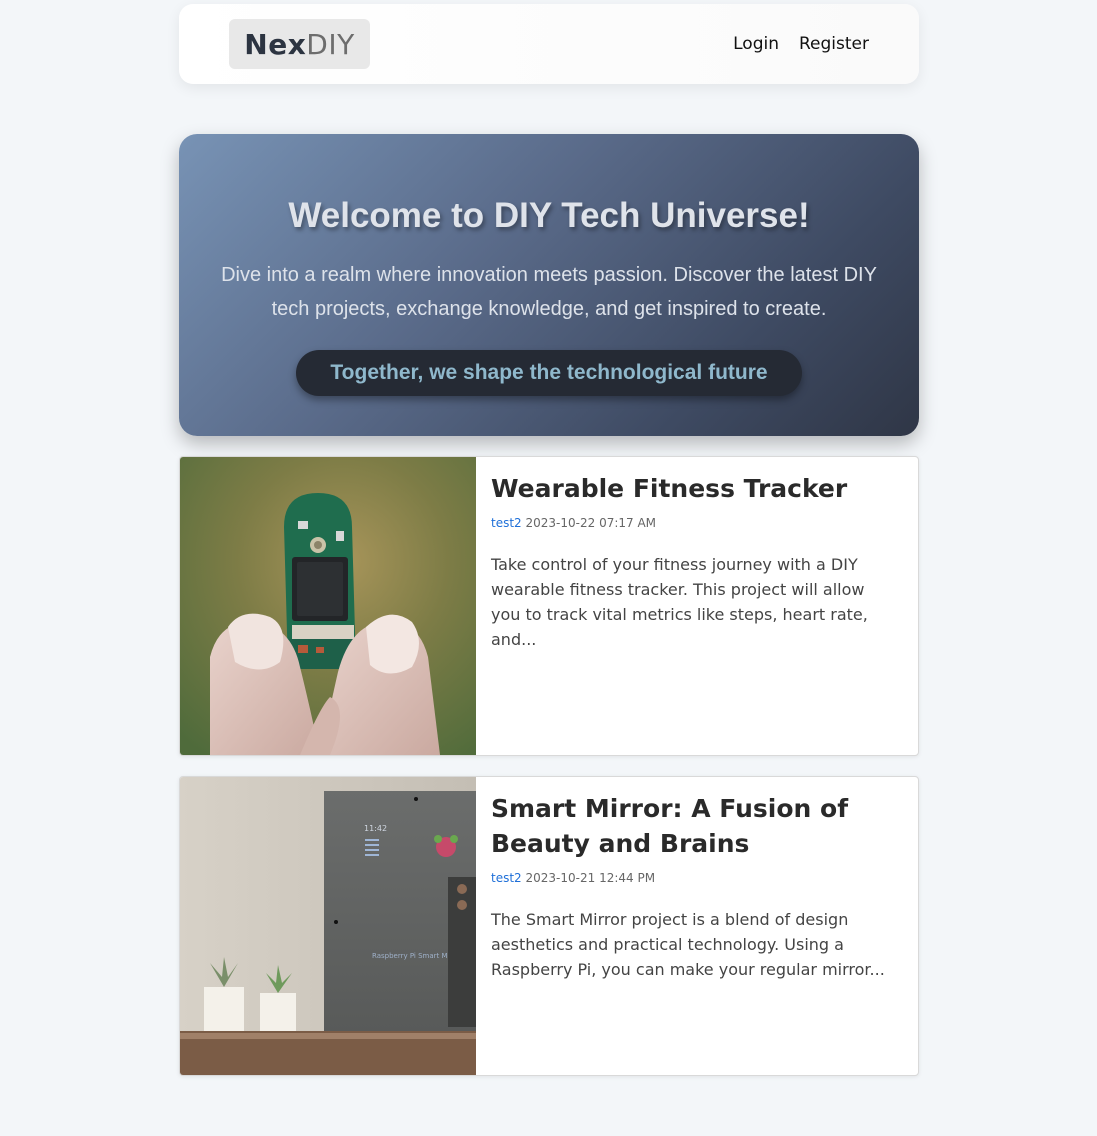 The width and height of the screenshot is (1097, 1136). What do you see at coordinates (549, 44) in the screenshot?
I see `navbar: Nex DIY Login Register` at bounding box center [549, 44].